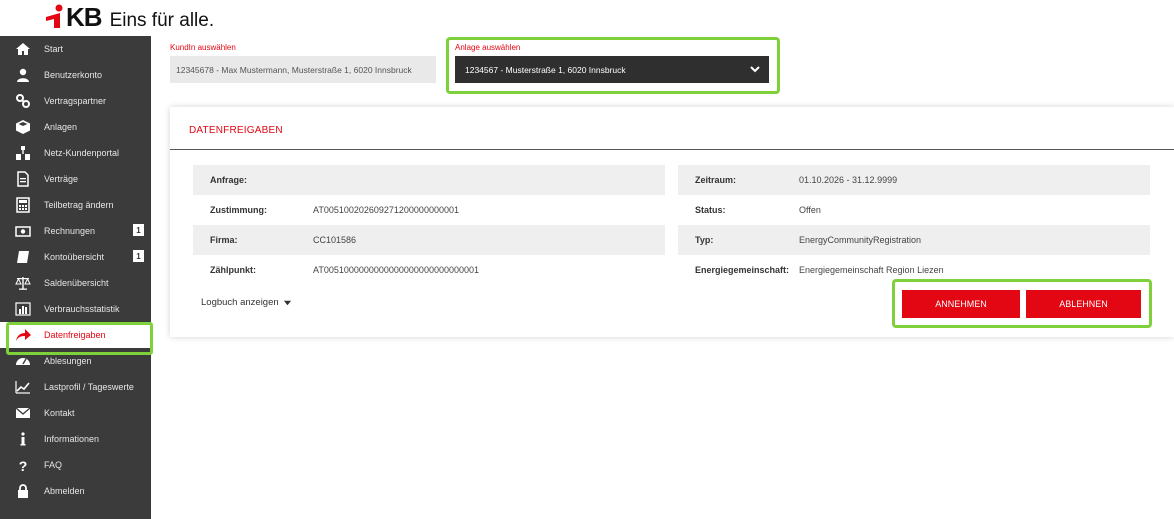 The image size is (1174, 519). What do you see at coordinates (203, 47) in the screenshot?
I see `kunde-select-label: KundIn auswählen` at bounding box center [203, 47].